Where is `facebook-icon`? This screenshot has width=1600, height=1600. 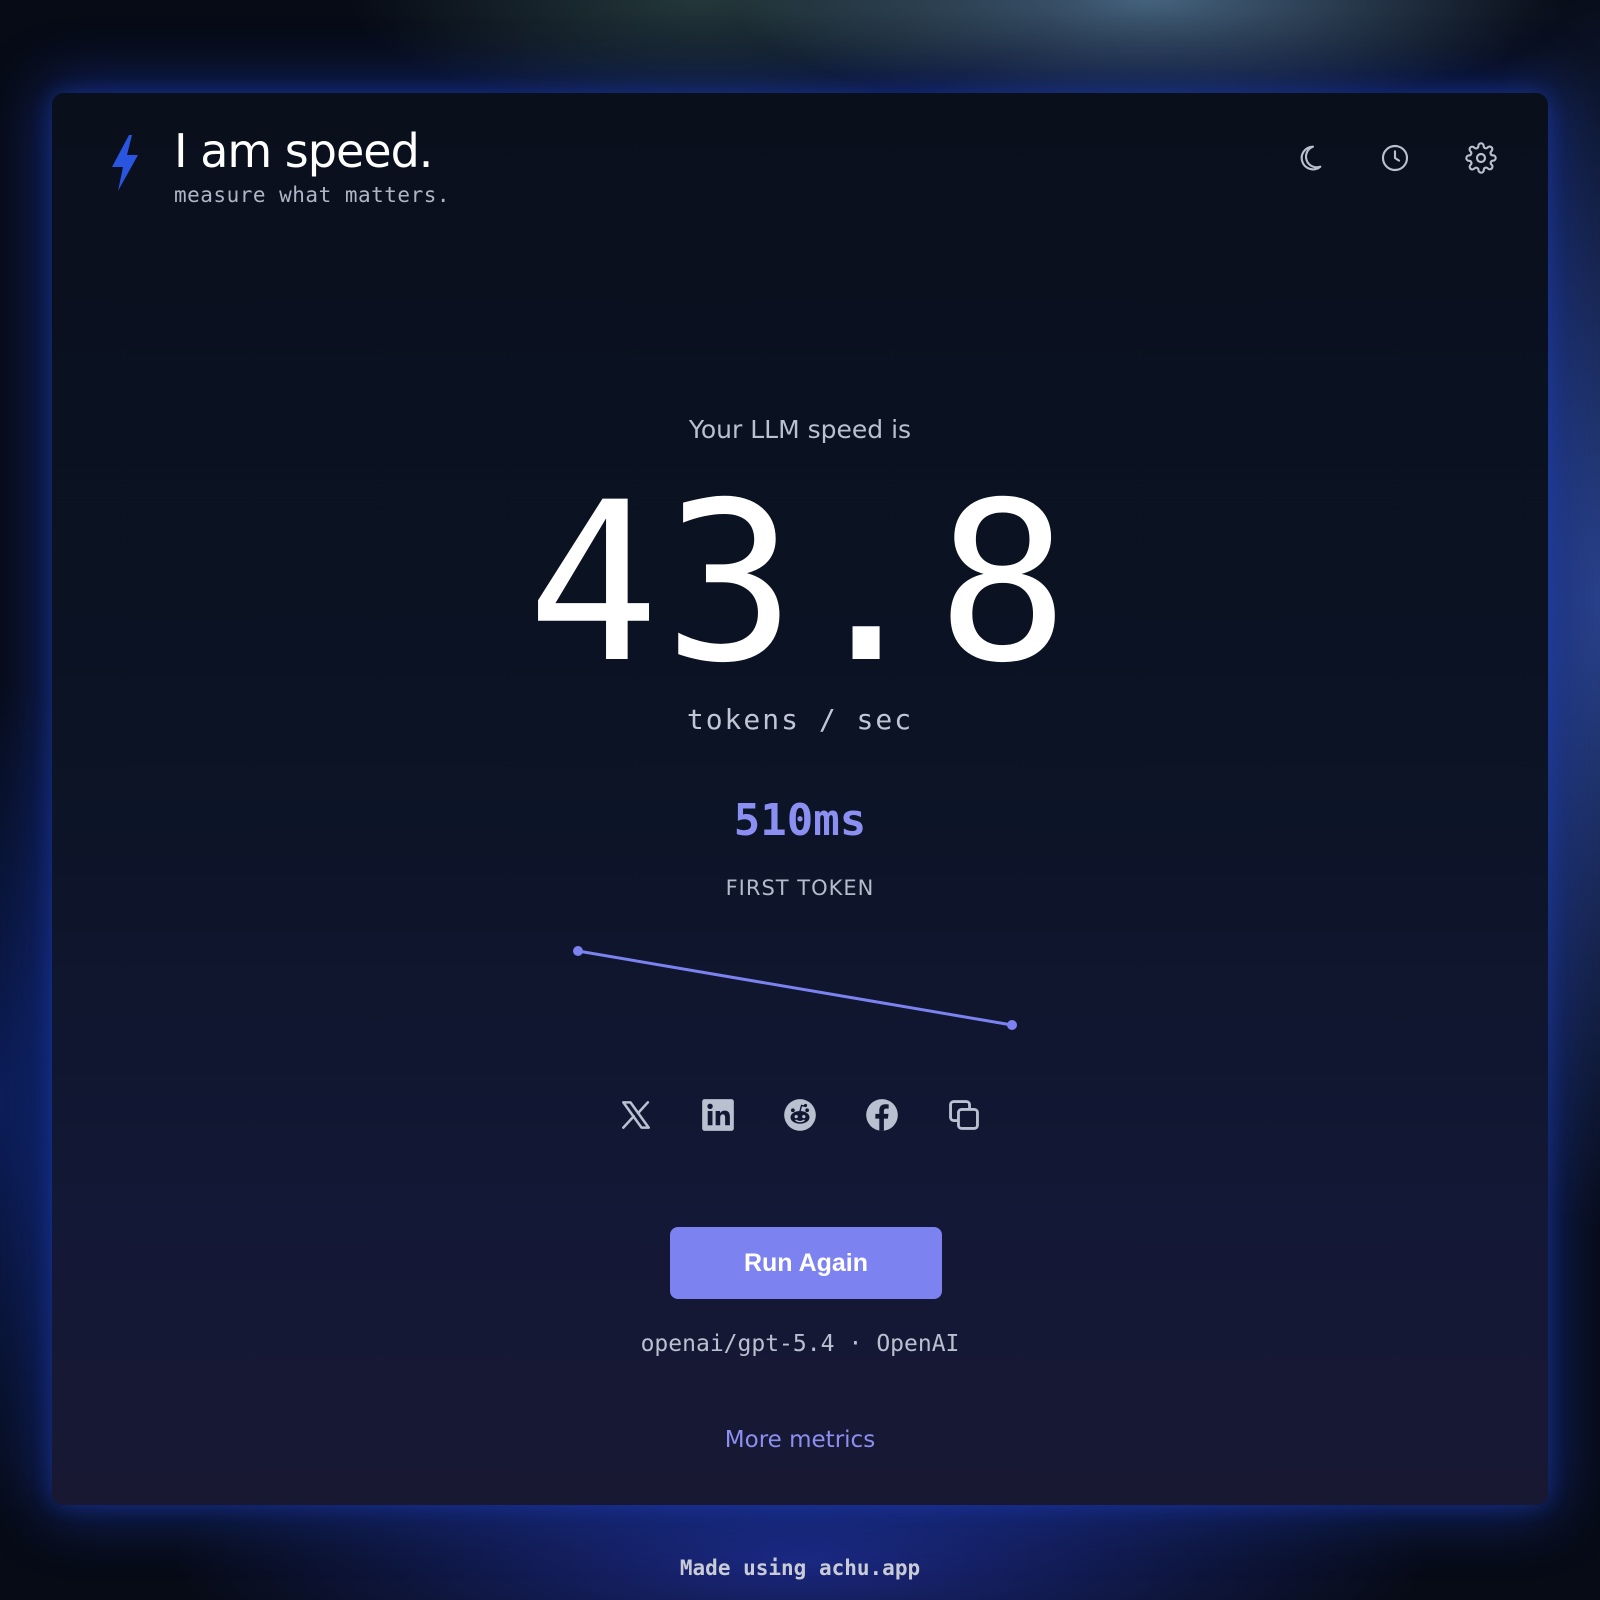
facebook-icon is located at coordinates (882, 1115).